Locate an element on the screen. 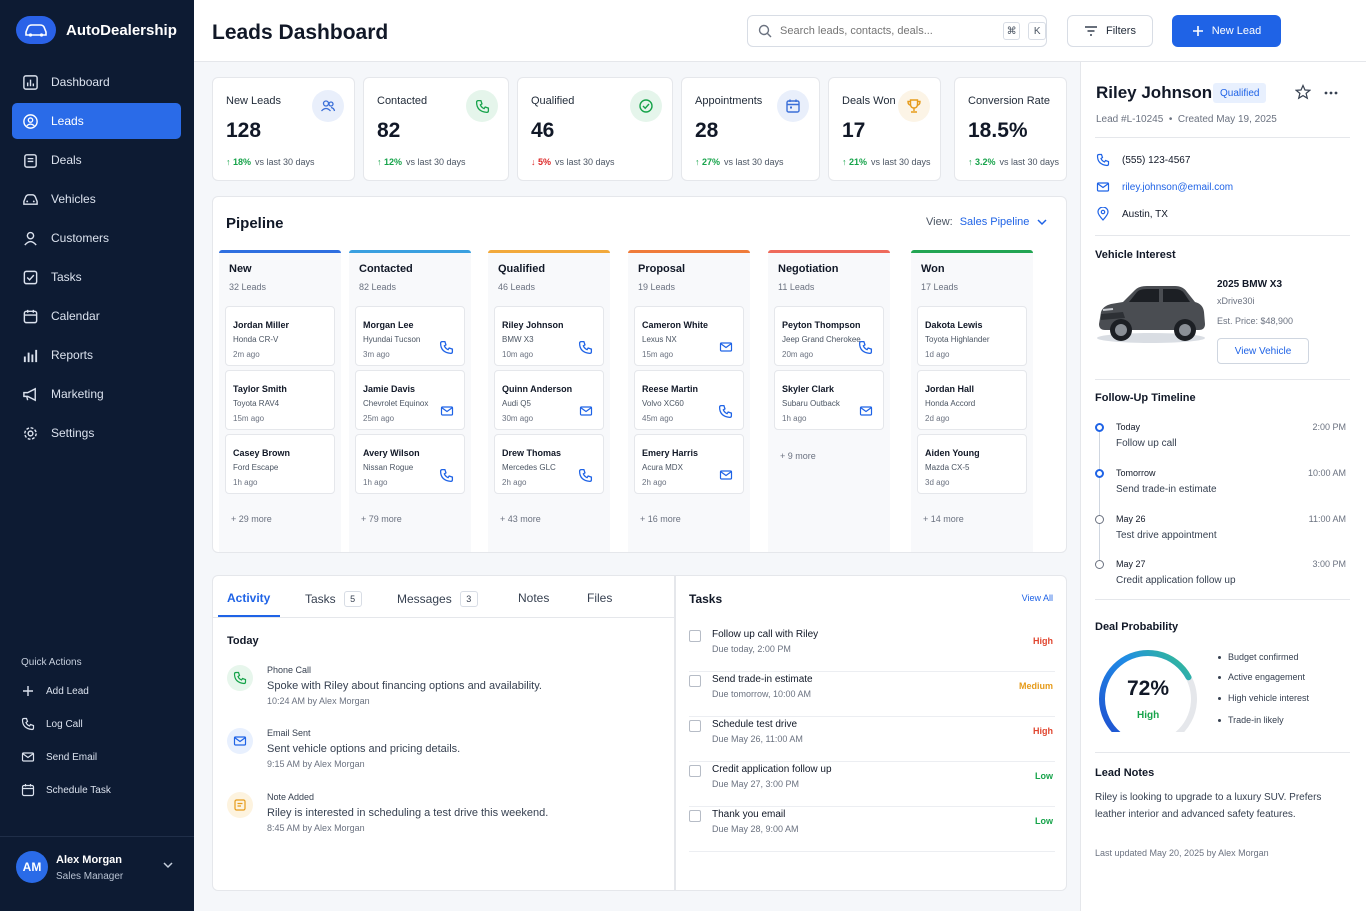  more-options-icon is located at coordinates (1331, 93).